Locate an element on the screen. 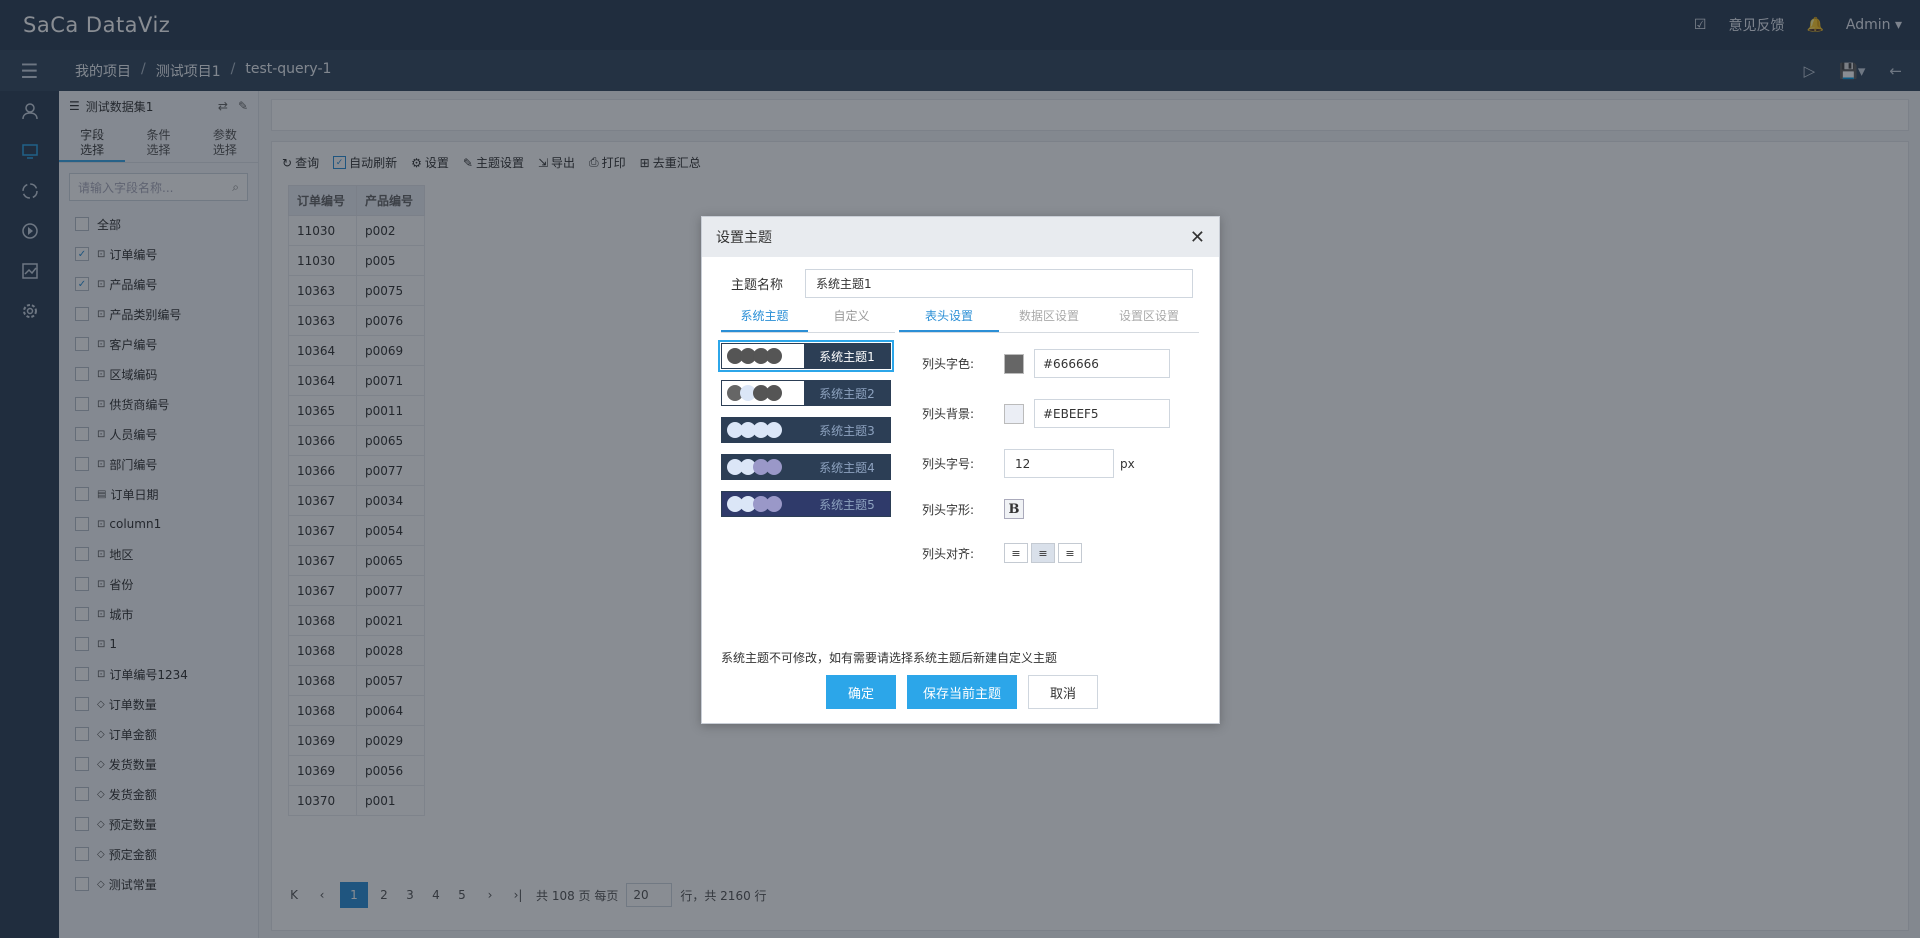 The width and height of the screenshot is (1920, 938). ok-button: 确定 is located at coordinates (861, 692).